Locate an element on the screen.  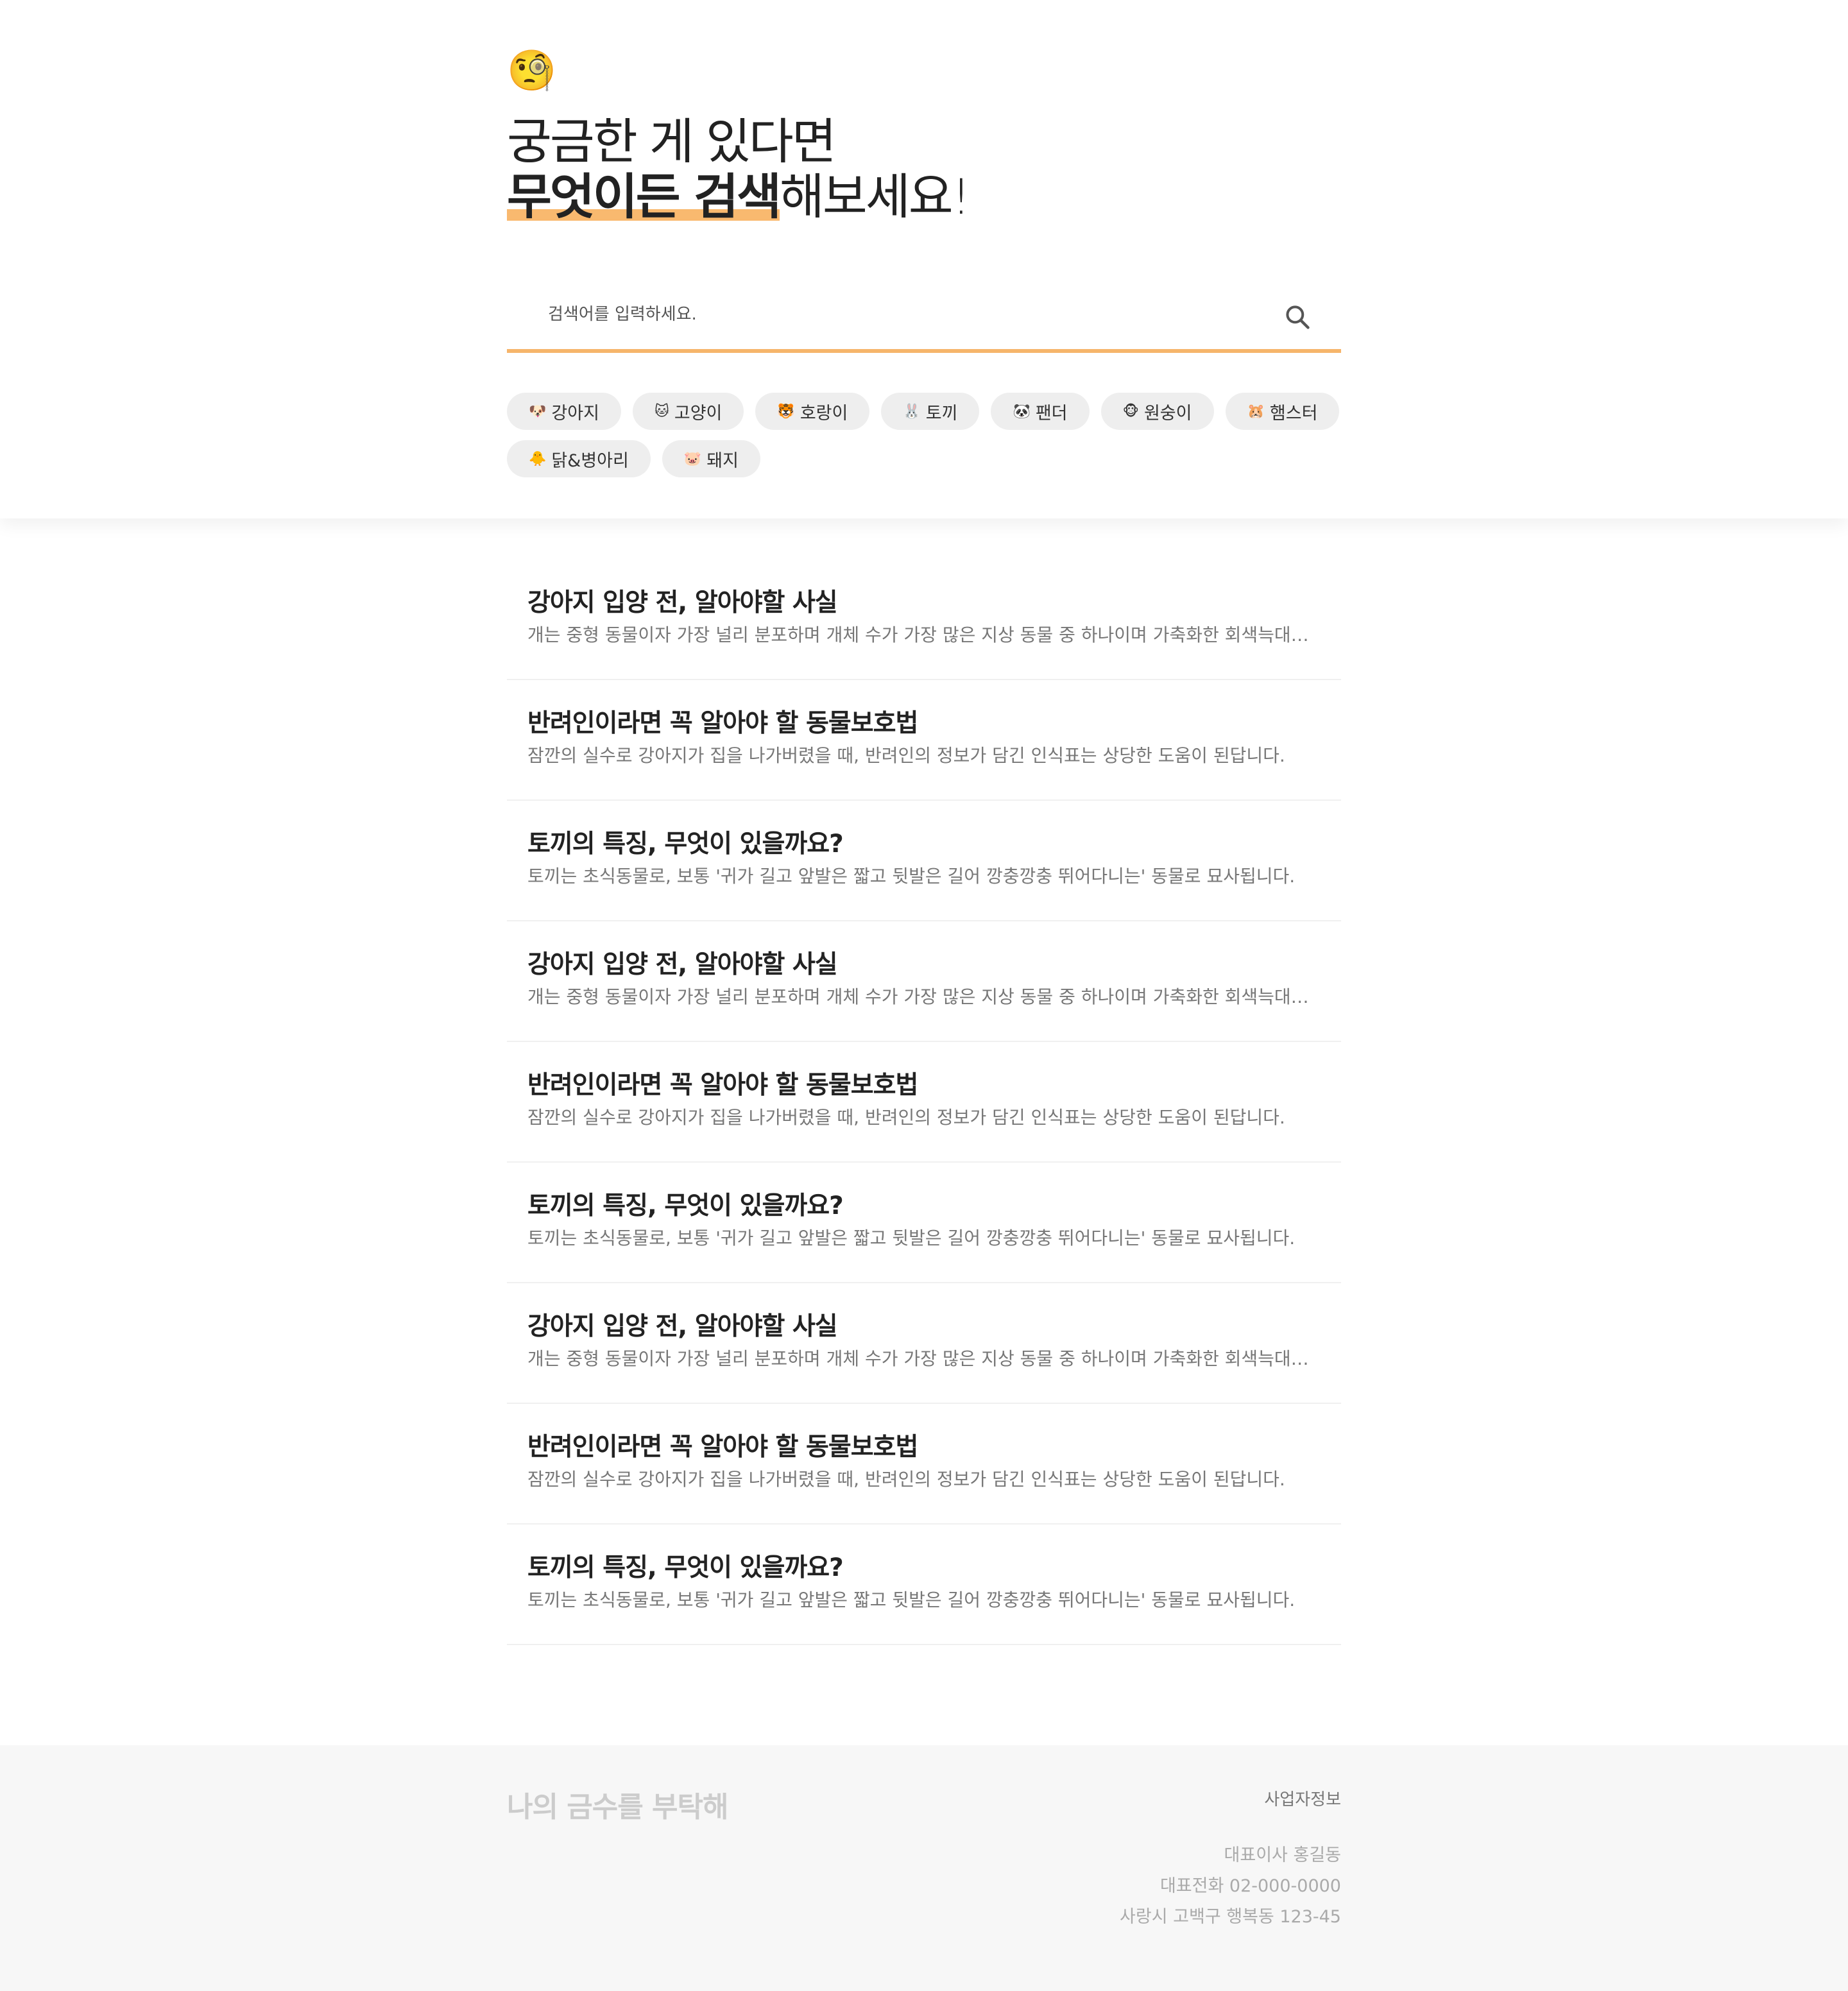
category-chip: 🐱 고양이 is located at coordinates (688, 411).